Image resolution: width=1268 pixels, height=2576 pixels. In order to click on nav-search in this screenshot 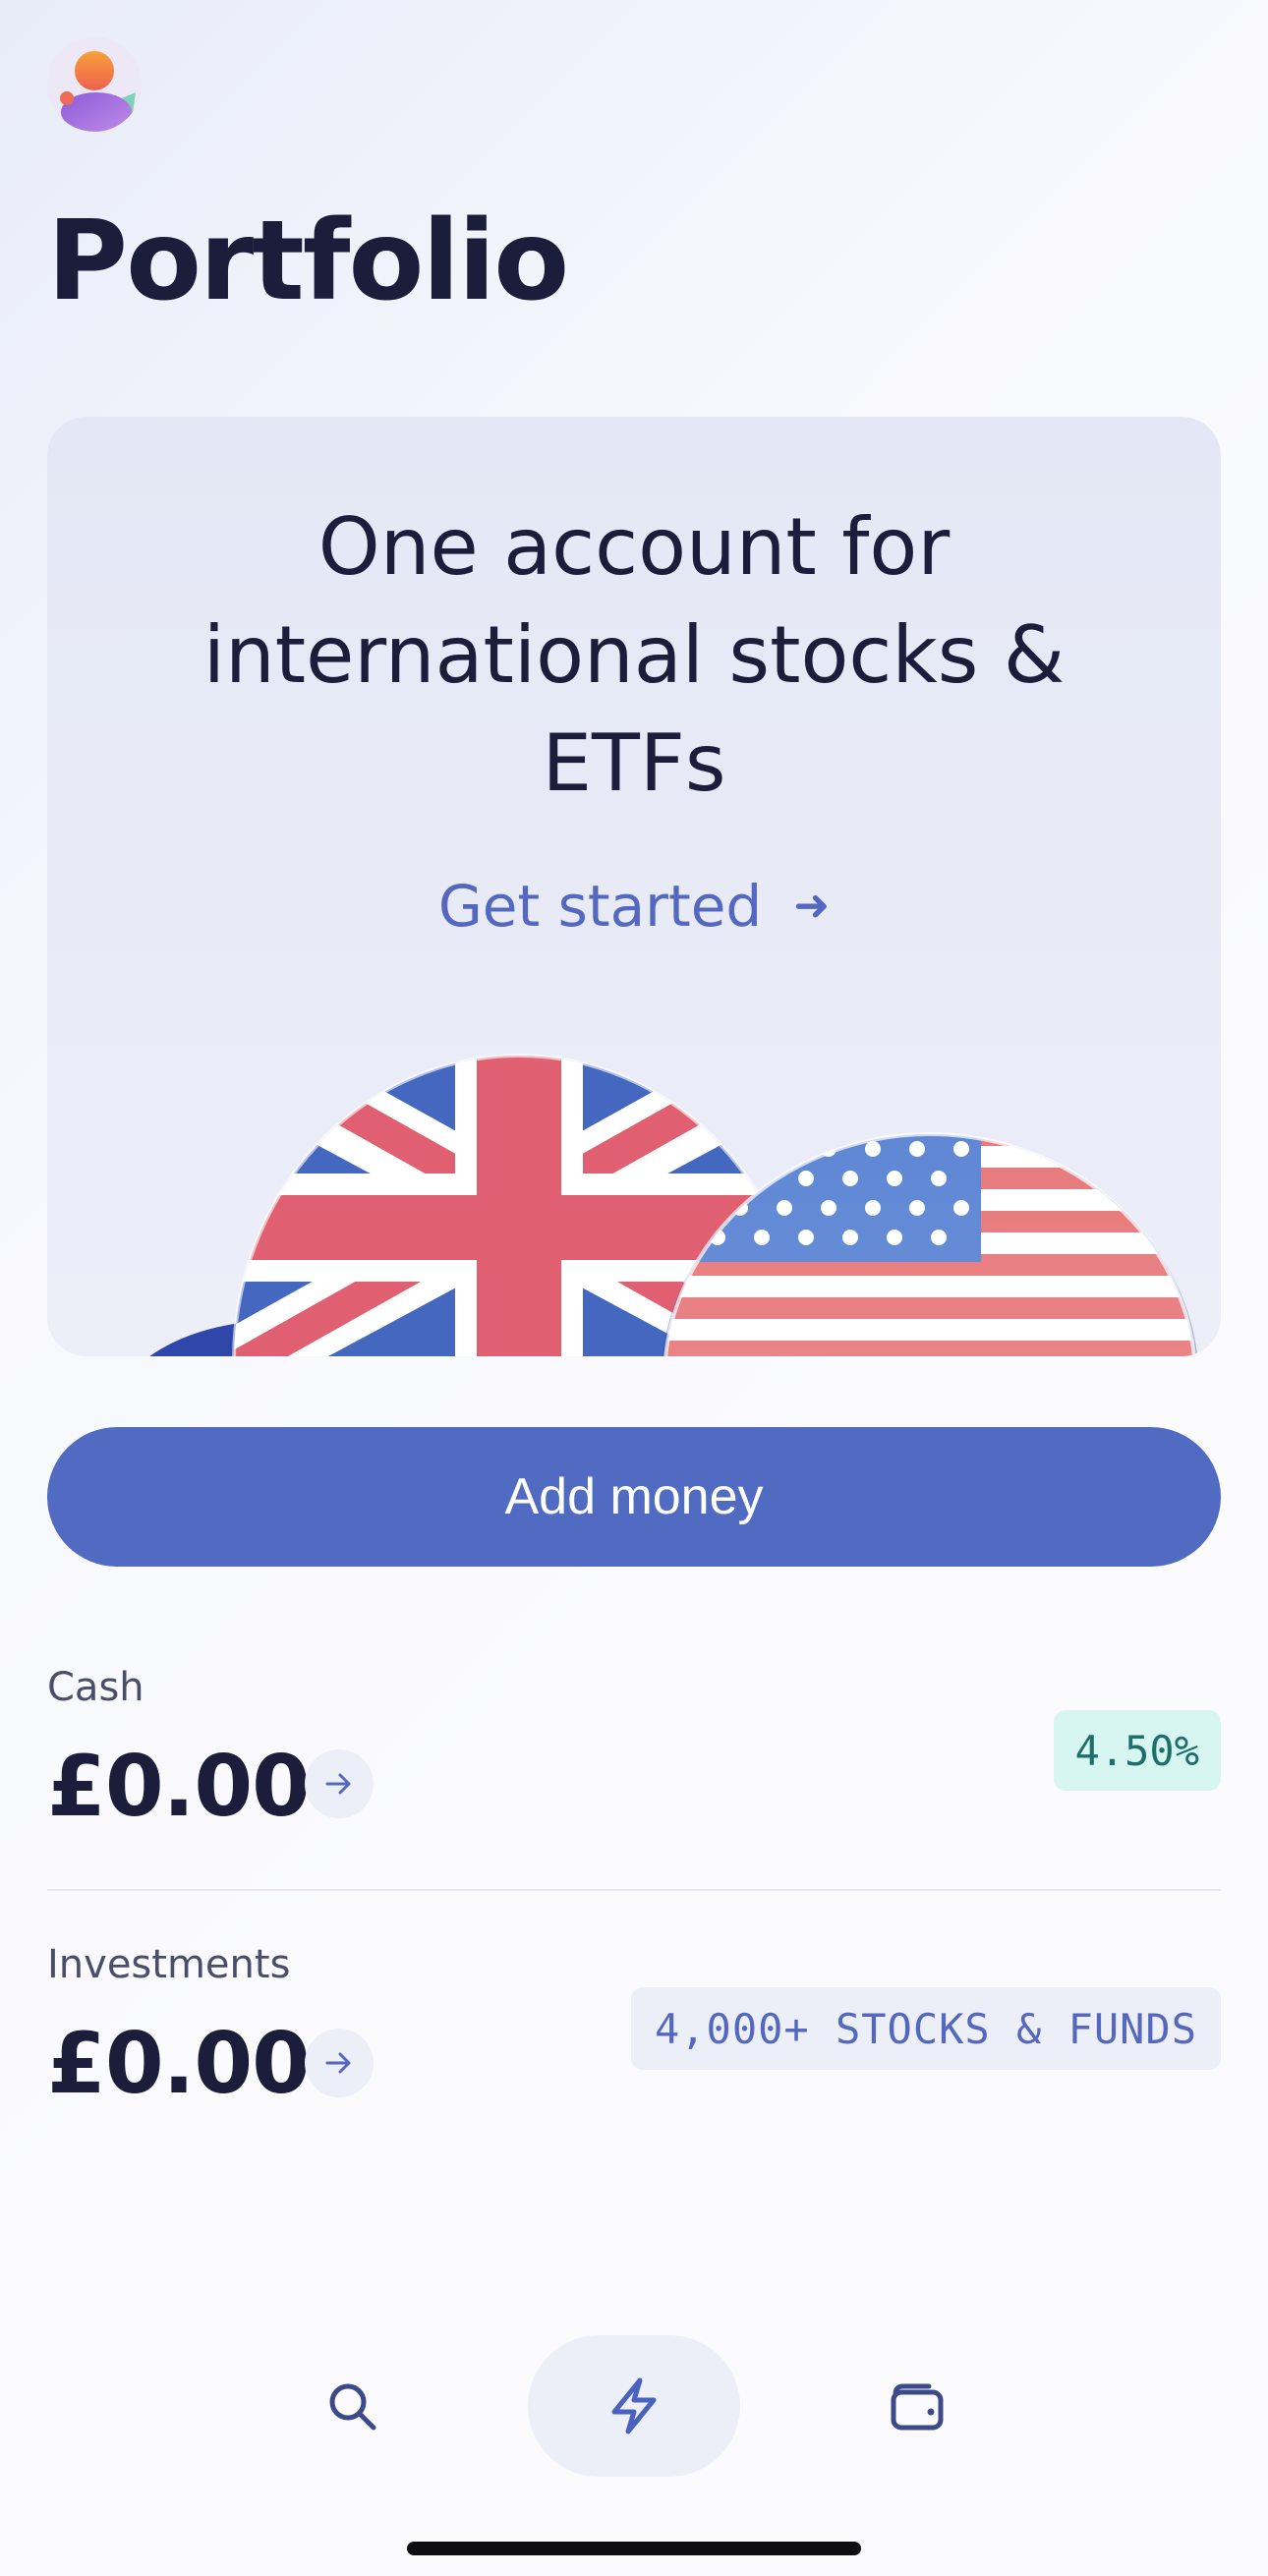, I will do `click(352, 2406)`.